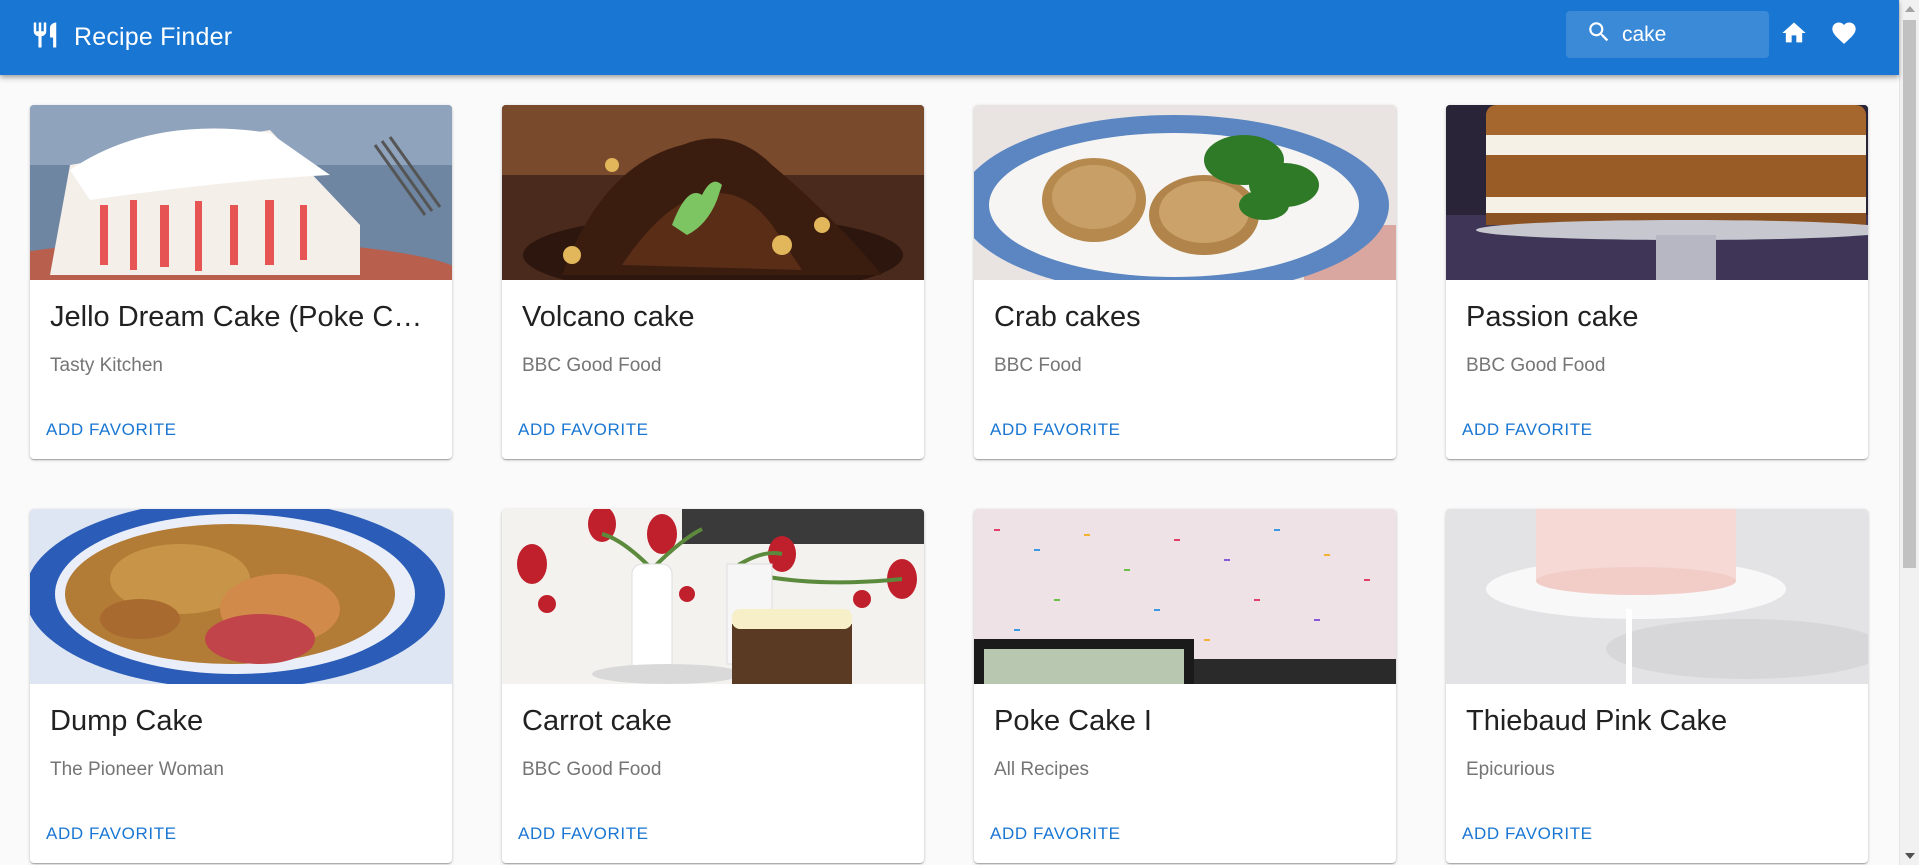 Image resolution: width=1919 pixels, height=865 pixels. I want to click on recipe-card: Carrot cake BBC Good Food ADD FAVORITE, so click(713, 686).